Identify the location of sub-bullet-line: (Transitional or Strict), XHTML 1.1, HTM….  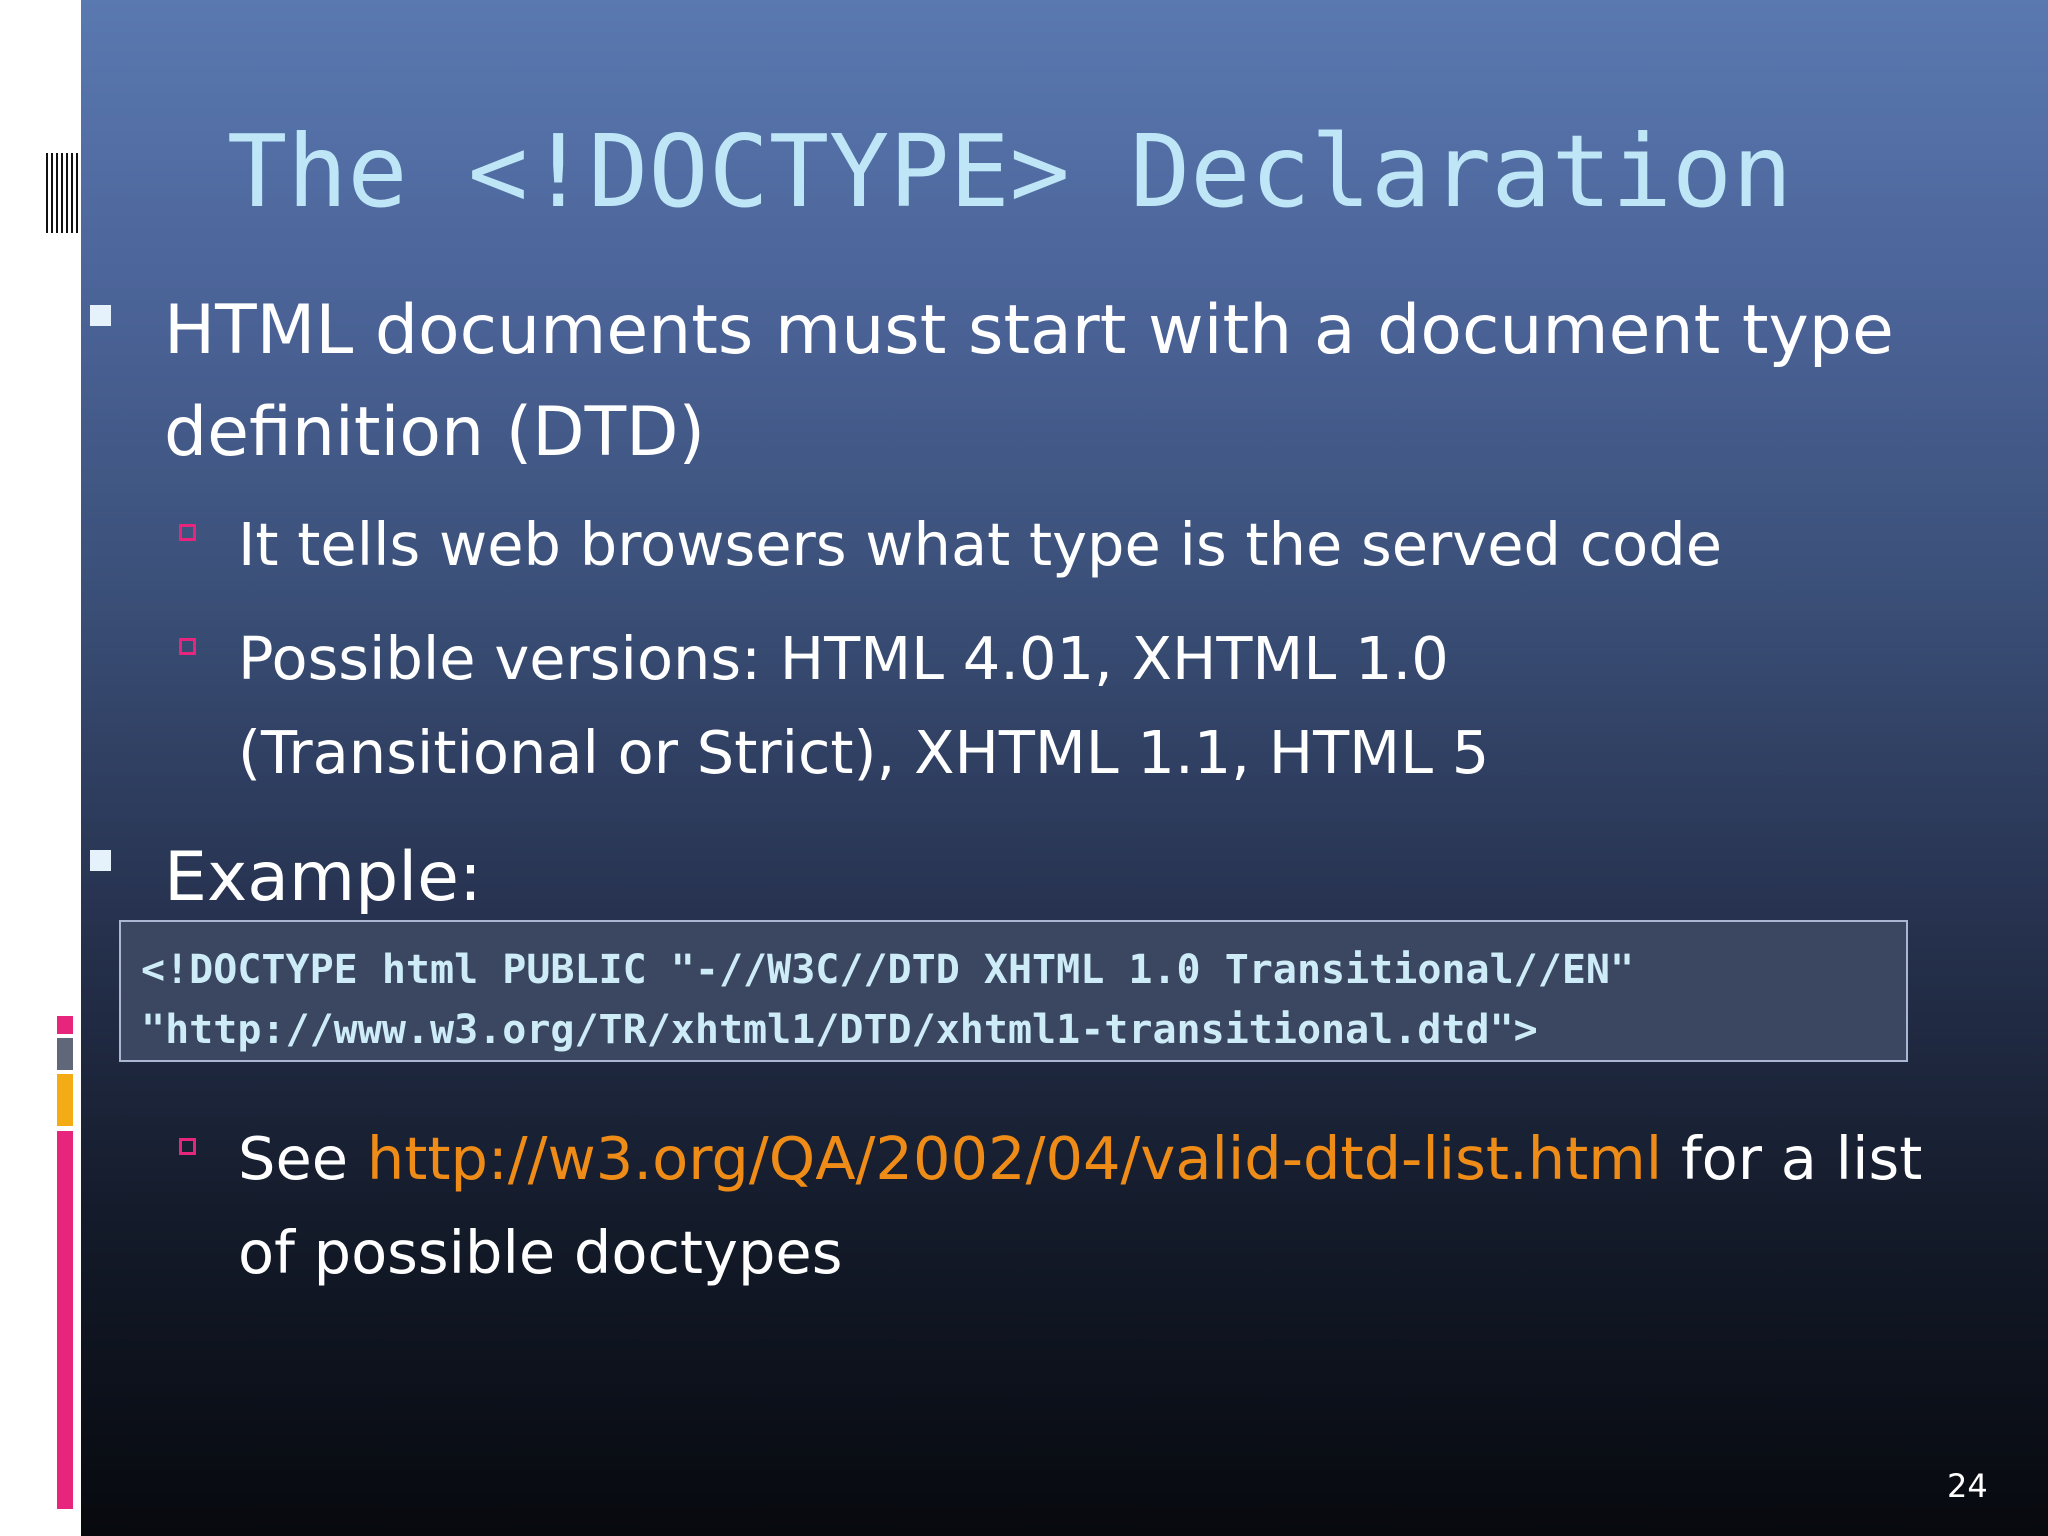
(864, 752).